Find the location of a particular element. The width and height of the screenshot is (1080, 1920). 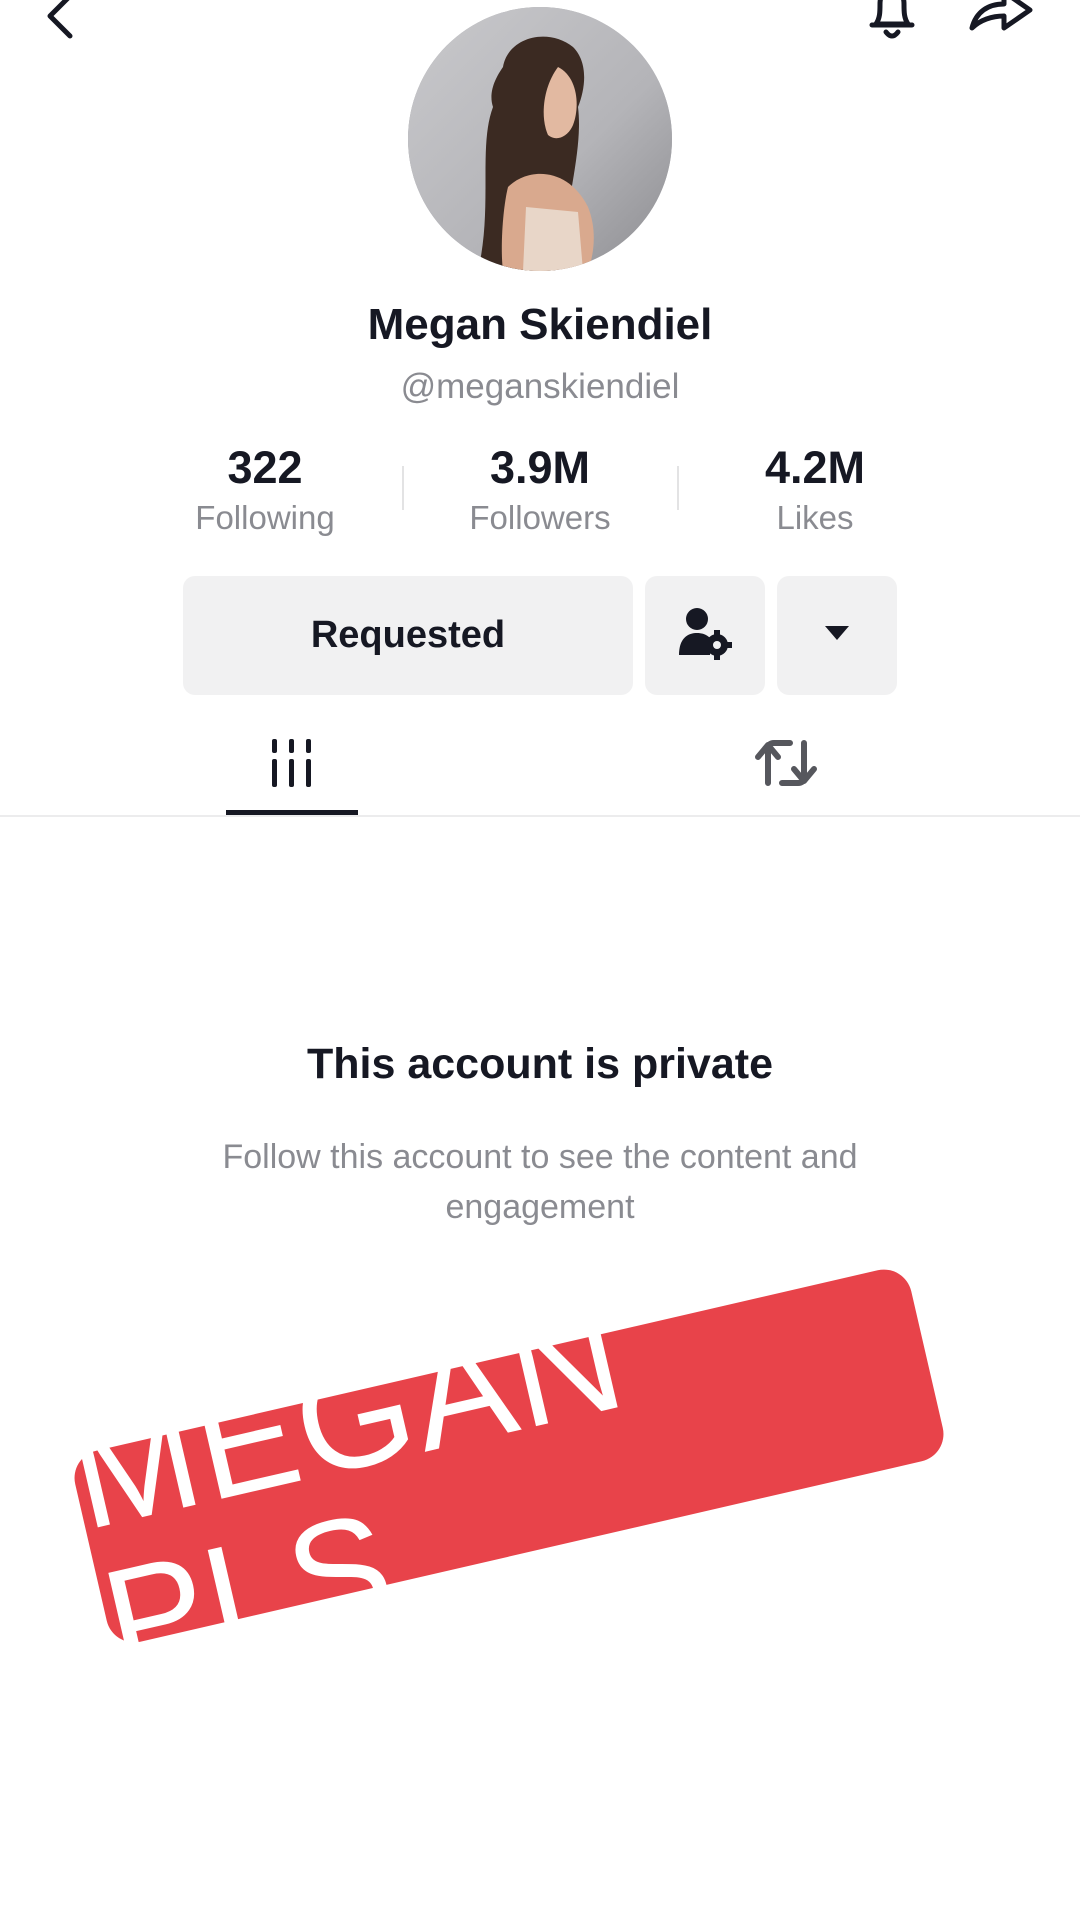

profile-photo is located at coordinates (540, 139).